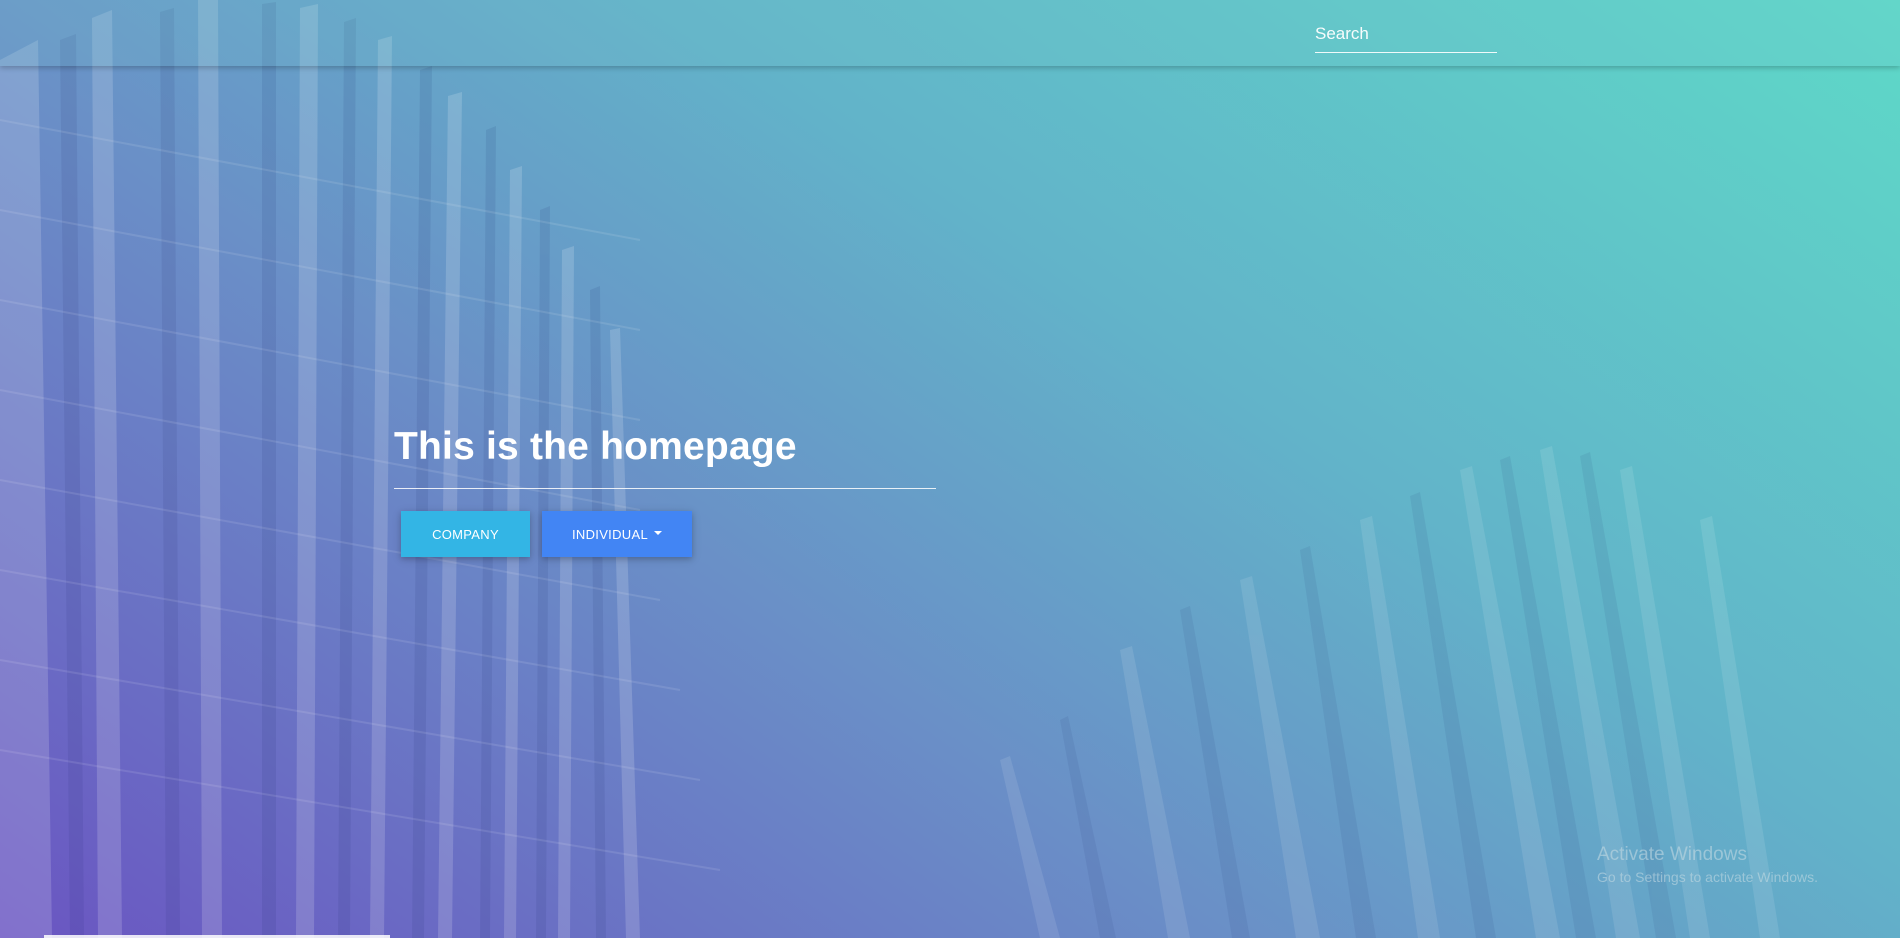  I want to click on search-input, so click(1406, 34).